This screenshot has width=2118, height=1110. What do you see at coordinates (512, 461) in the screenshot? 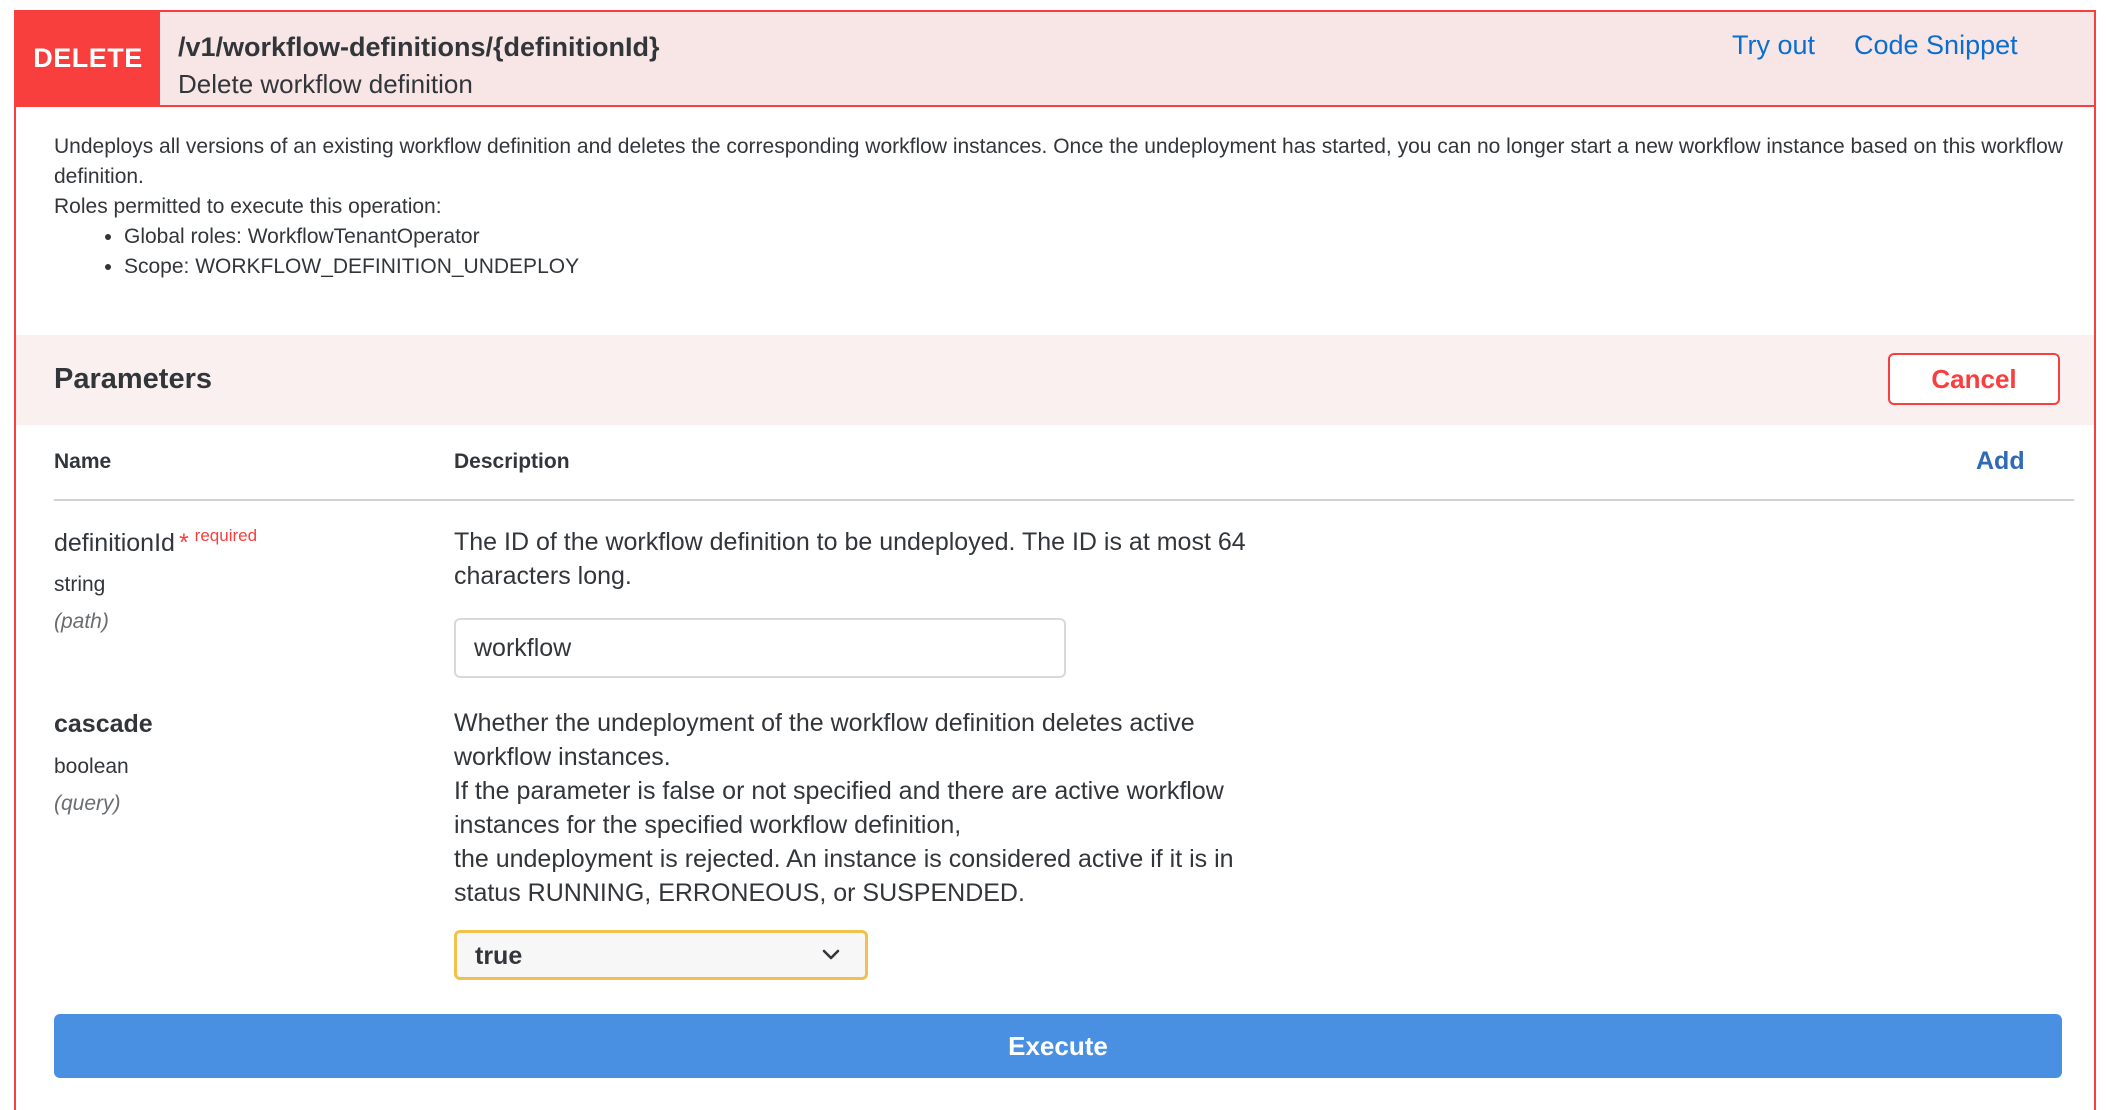
I see `column-header-description: Description` at bounding box center [512, 461].